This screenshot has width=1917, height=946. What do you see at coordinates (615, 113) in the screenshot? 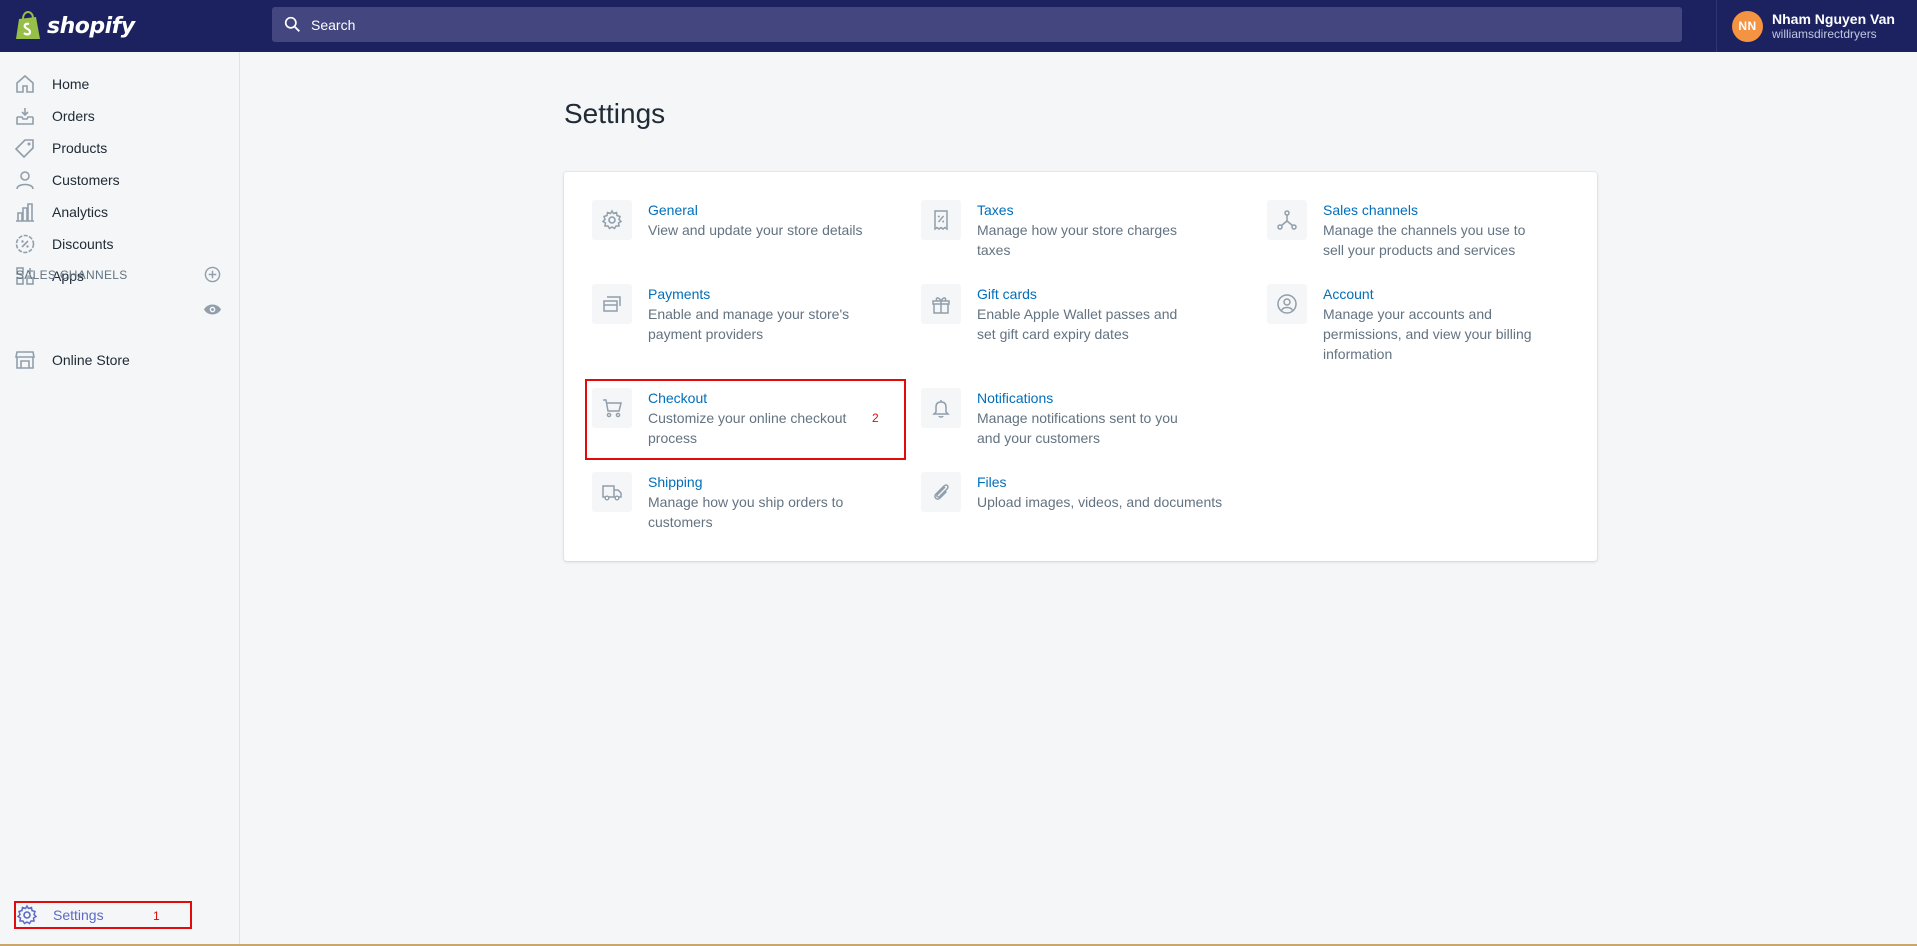
I see `page-title: Settings` at bounding box center [615, 113].